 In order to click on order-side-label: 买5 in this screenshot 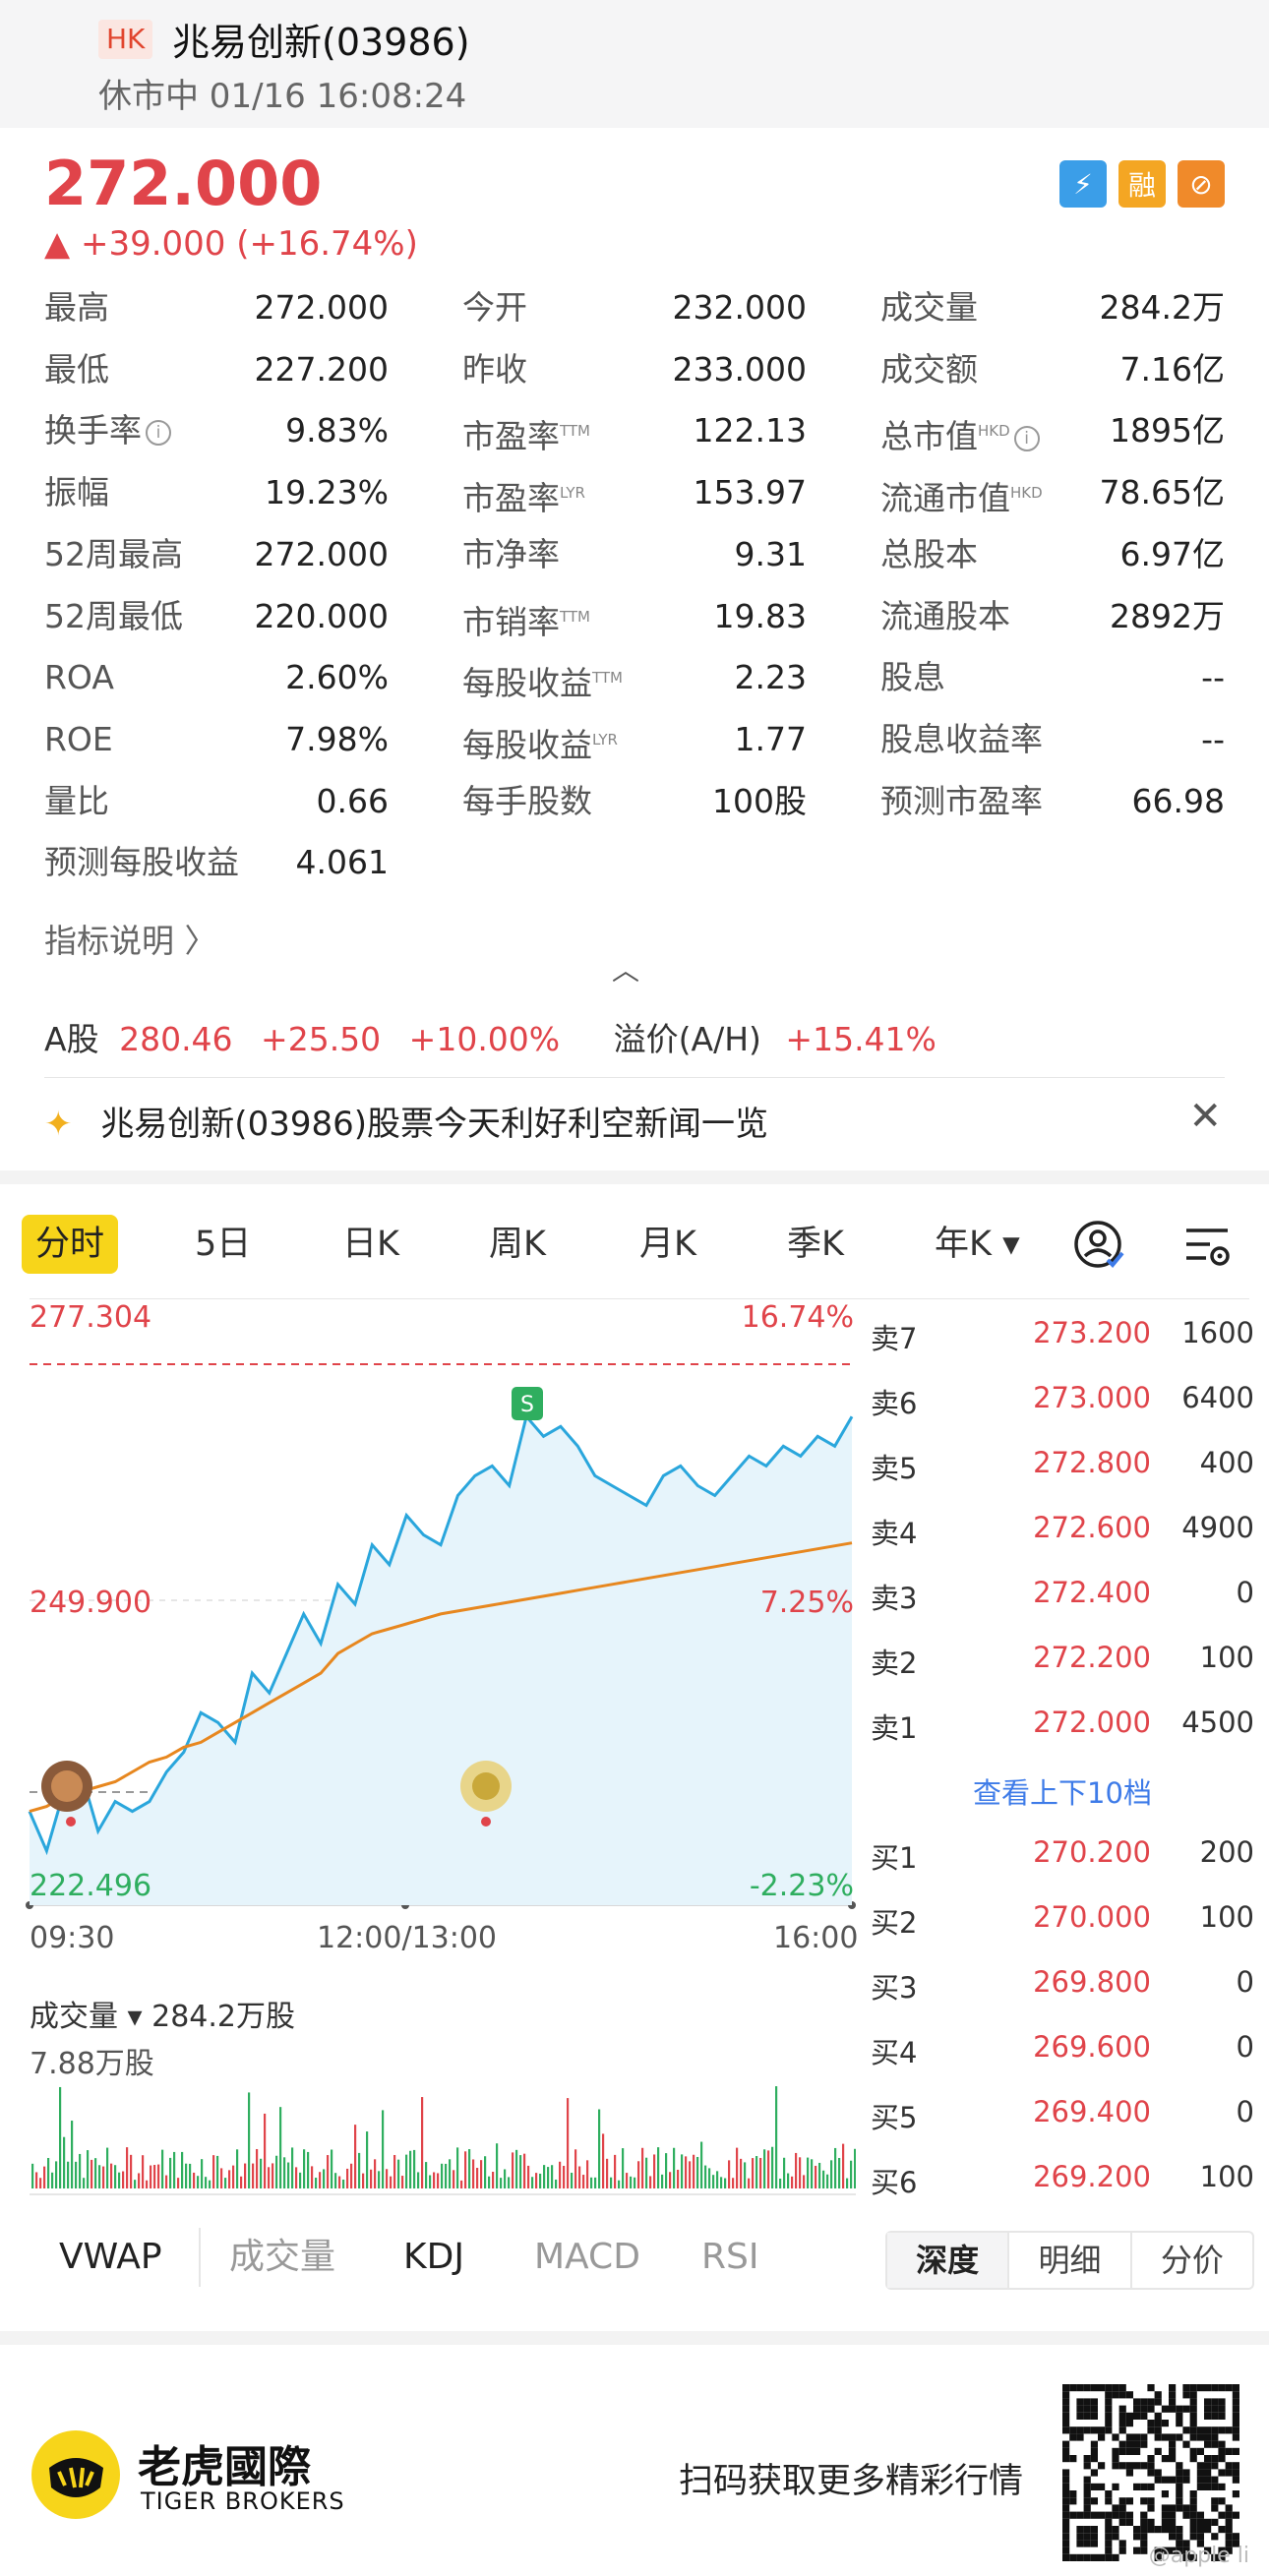, I will do `click(894, 2117)`.